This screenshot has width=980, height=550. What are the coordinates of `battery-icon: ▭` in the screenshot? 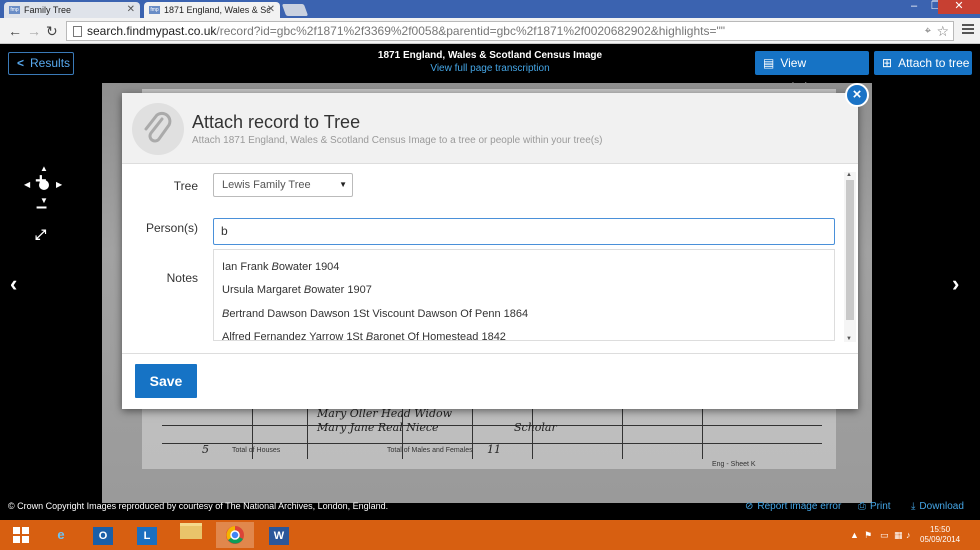 It's located at (884, 535).